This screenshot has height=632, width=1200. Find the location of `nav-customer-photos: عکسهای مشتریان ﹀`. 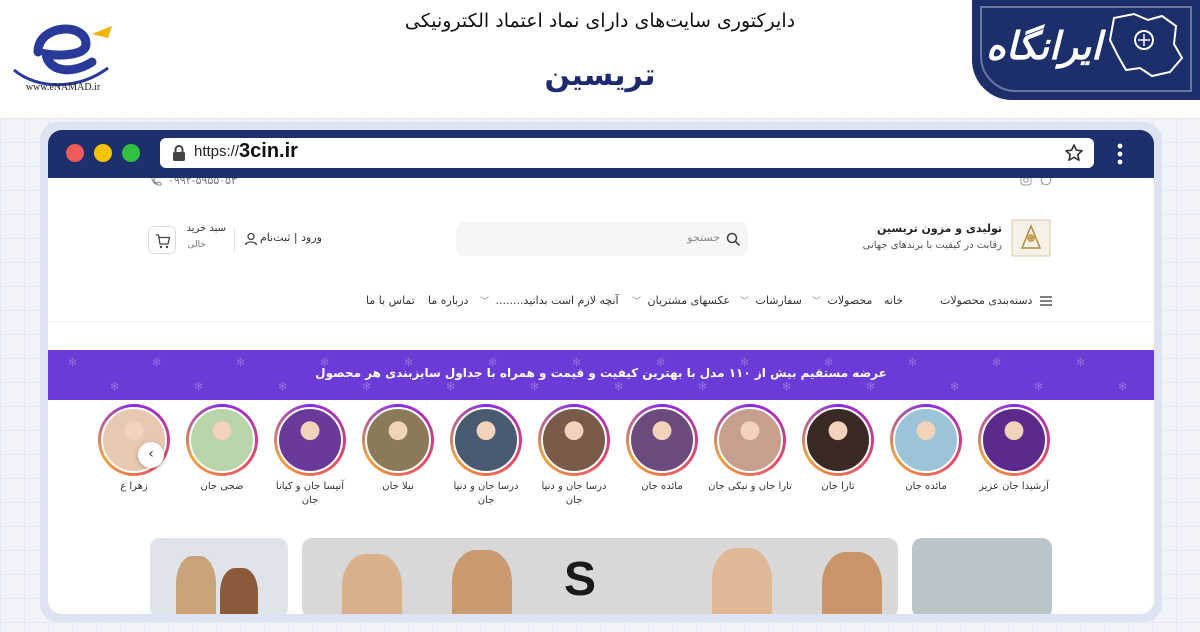

nav-customer-photos: عکسهای مشتریان ﹀ is located at coordinates (681, 300).